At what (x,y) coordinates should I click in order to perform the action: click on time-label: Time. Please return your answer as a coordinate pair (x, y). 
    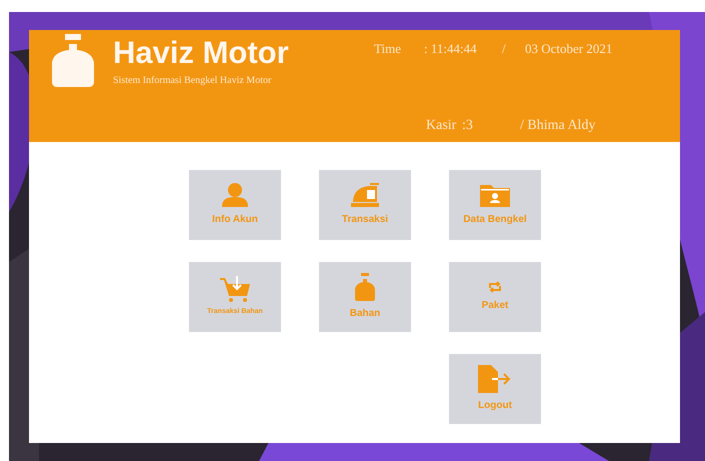
    Looking at the image, I should click on (388, 49).